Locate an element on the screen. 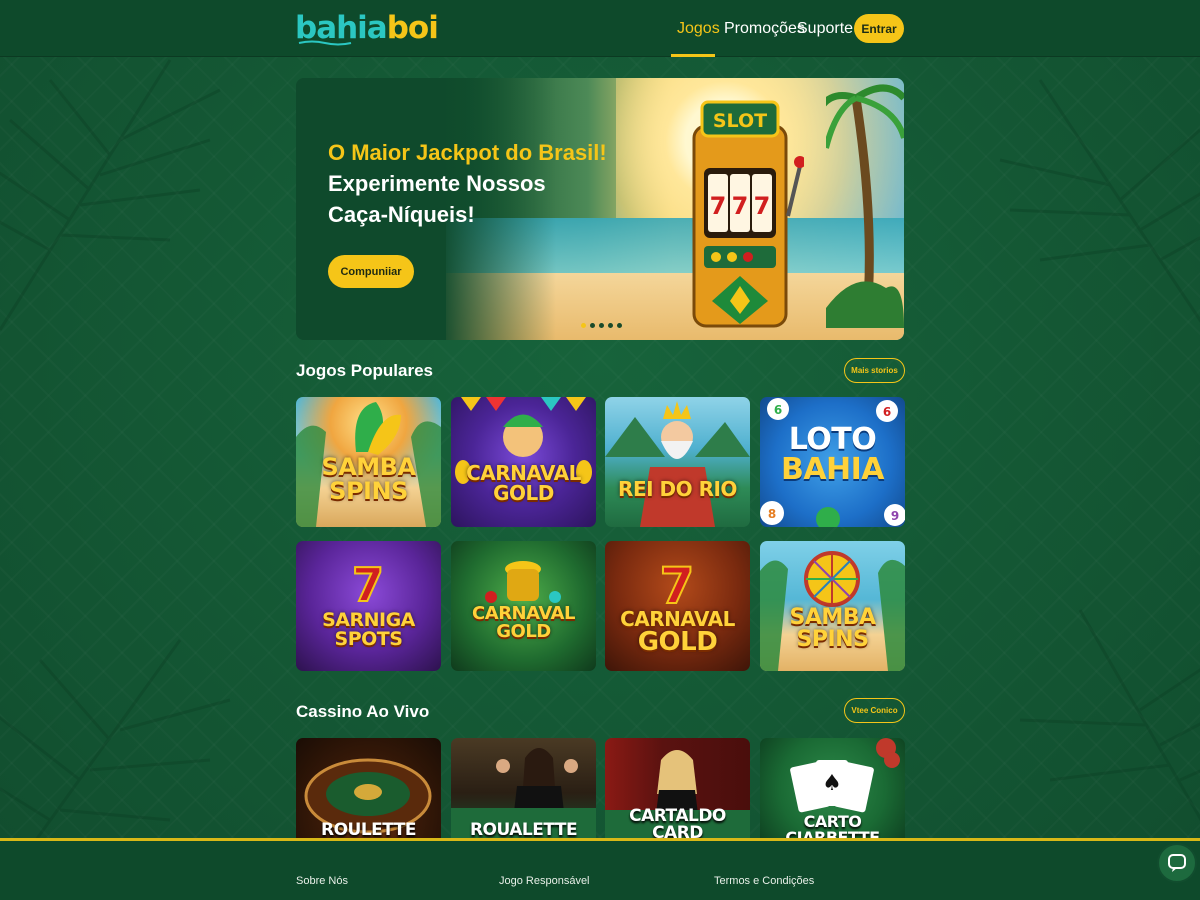 The width and height of the screenshot is (1200, 900). game-card-samba-spins: SAMBA SPINS is located at coordinates (368, 462).